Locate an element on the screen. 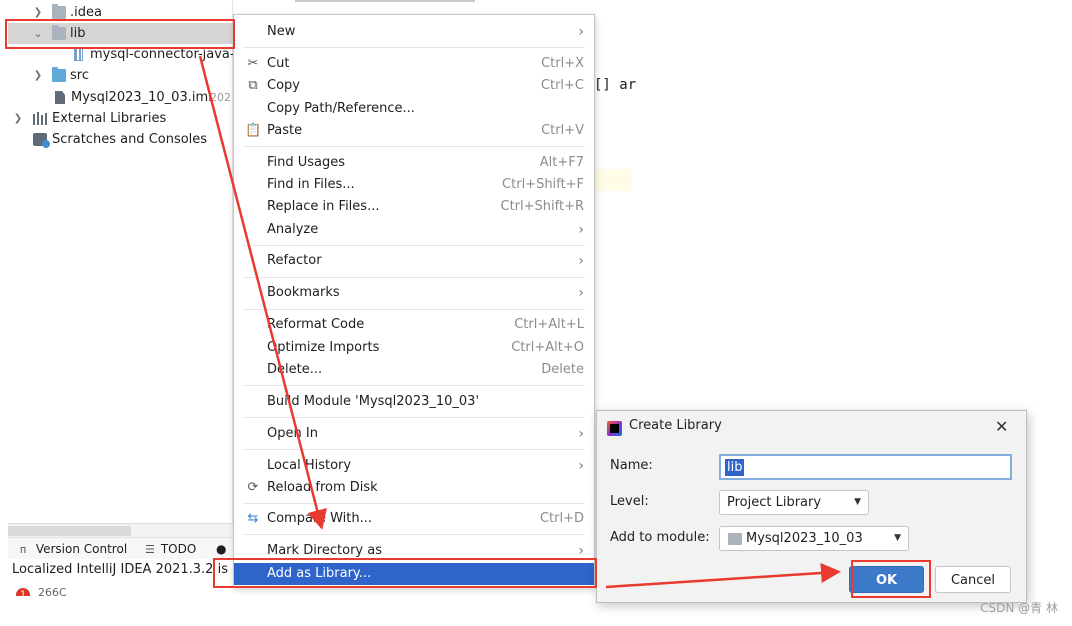 This screenshot has width=1072, height=626. tree-item-scratches: Scratches and Consoles is located at coordinates (120, 139).